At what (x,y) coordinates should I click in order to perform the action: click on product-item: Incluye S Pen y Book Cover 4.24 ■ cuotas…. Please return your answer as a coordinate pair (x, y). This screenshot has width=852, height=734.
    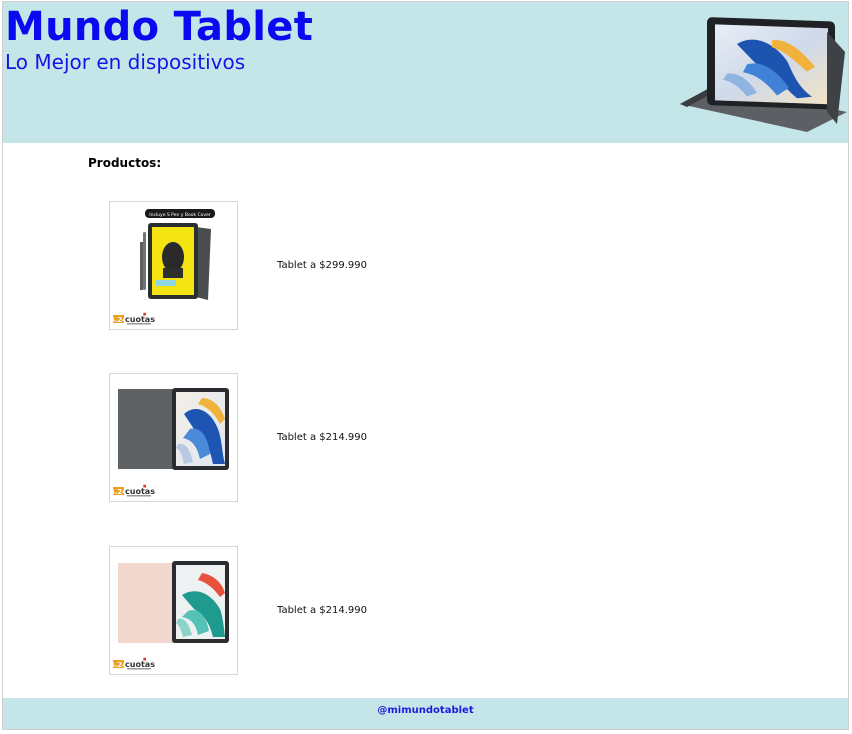
    Looking at the image, I should click on (459, 265).